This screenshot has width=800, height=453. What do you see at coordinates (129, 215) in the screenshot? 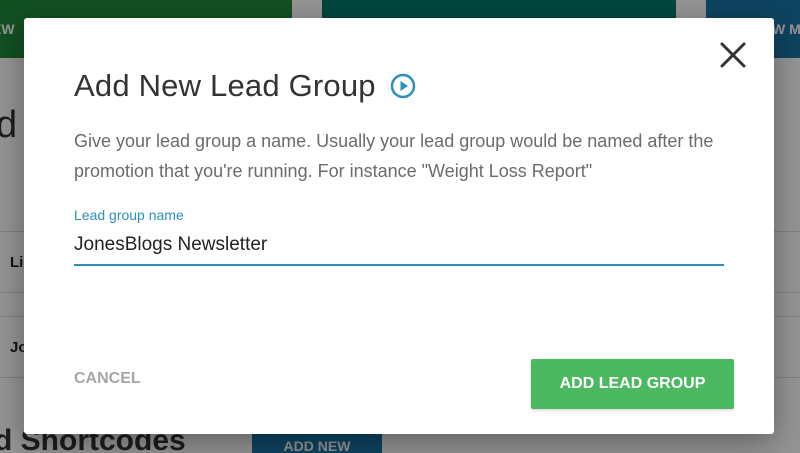
I see `lead-group-name-label: Lead group name` at bounding box center [129, 215].